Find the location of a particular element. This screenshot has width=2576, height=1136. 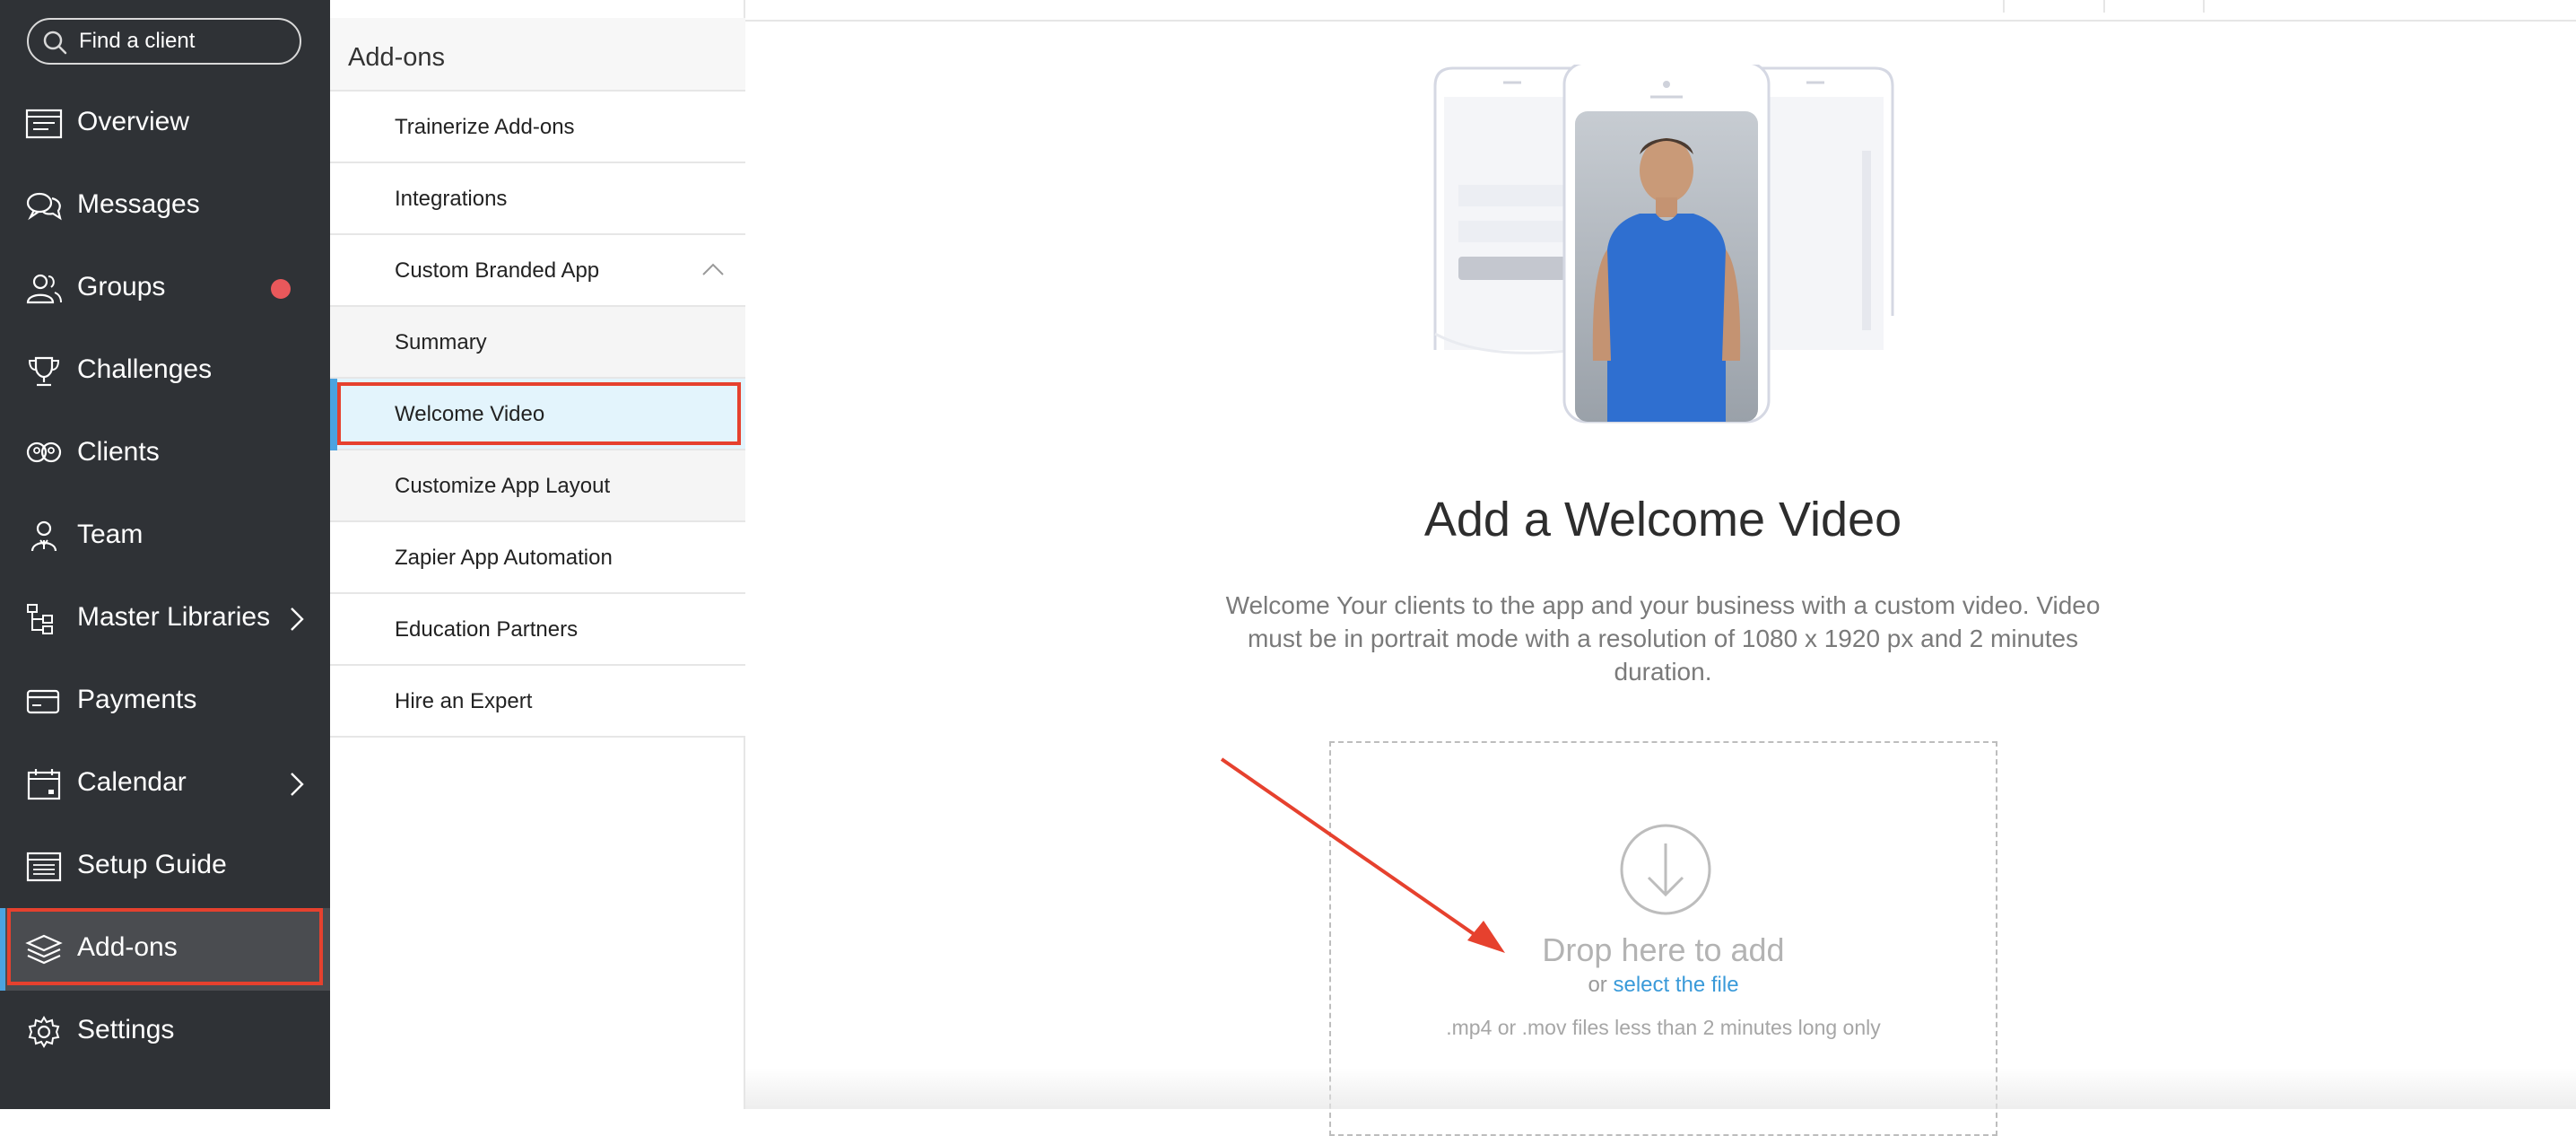

subnav-label: Trainerize Add-ons is located at coordinates (485, 127).